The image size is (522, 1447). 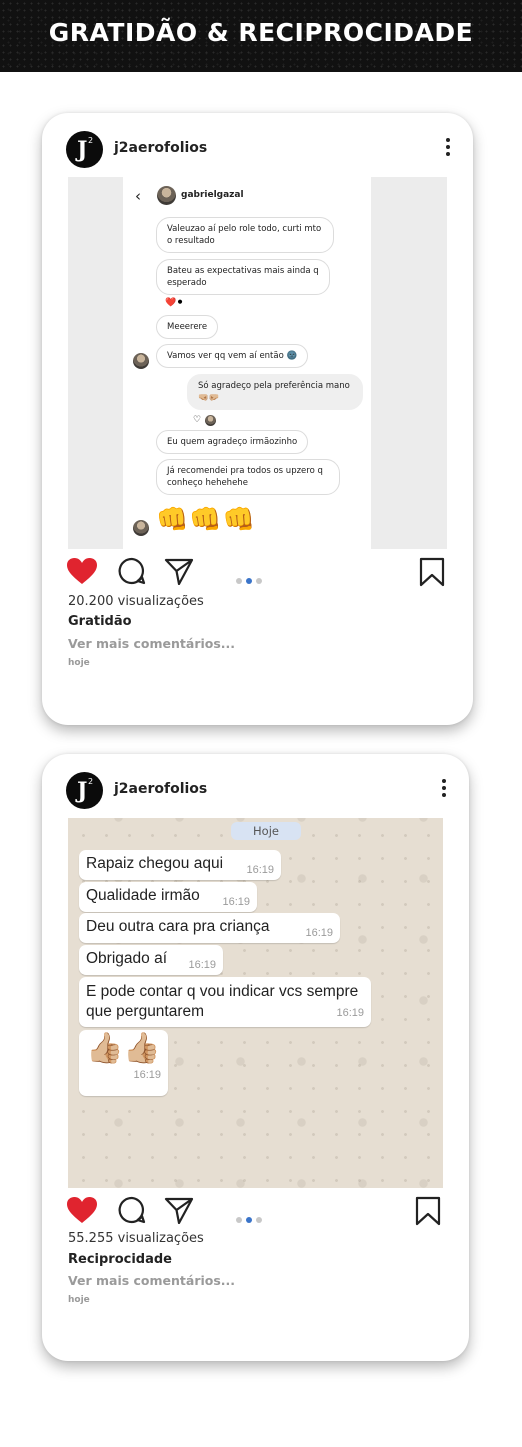 What do you see at coordinates (232, 356) in the screenshot?
I see `dm-message: Vamos ver qq vem aí então 🌚` at bounding box center [232, 356].